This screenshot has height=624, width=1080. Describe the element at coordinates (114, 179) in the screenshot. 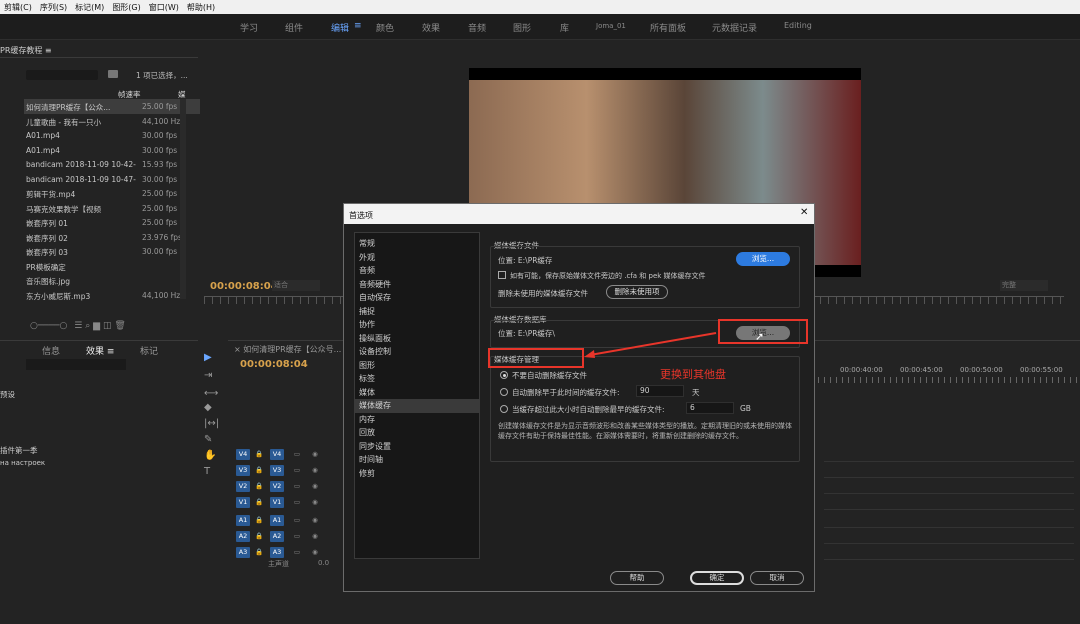

I see `project-list-item: bandicam 2018-11-09 10-47- 30.00 fps` at that location.